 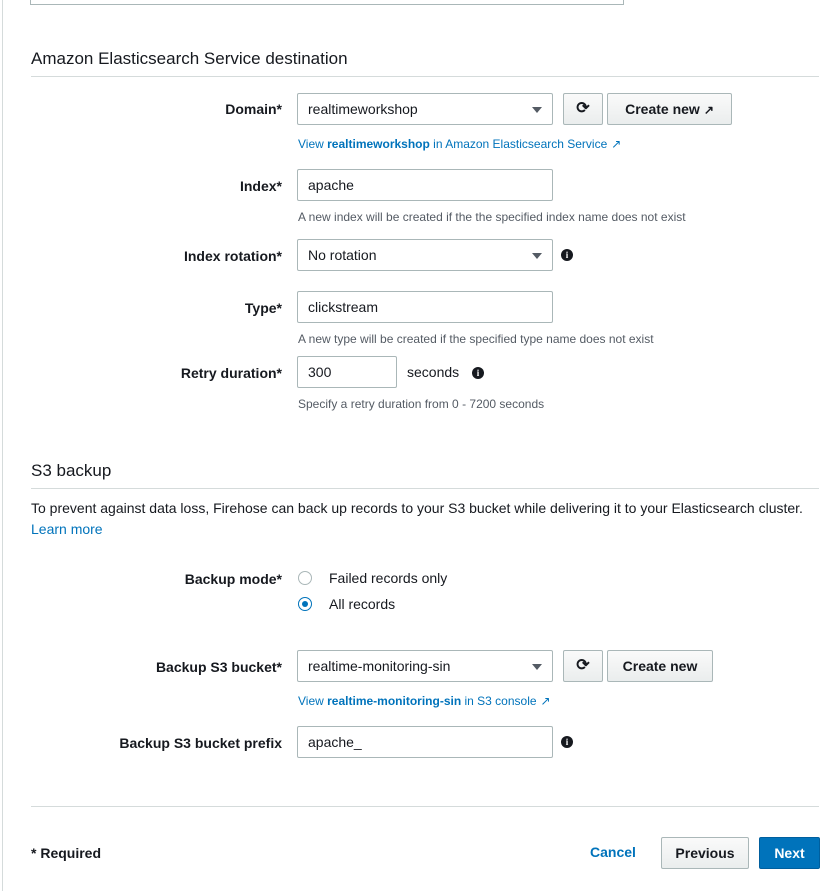 What do you see at coordinates (433, 372) in the screenshot?
I see `retry-unit: seconds` at bounding box center [433, 372].